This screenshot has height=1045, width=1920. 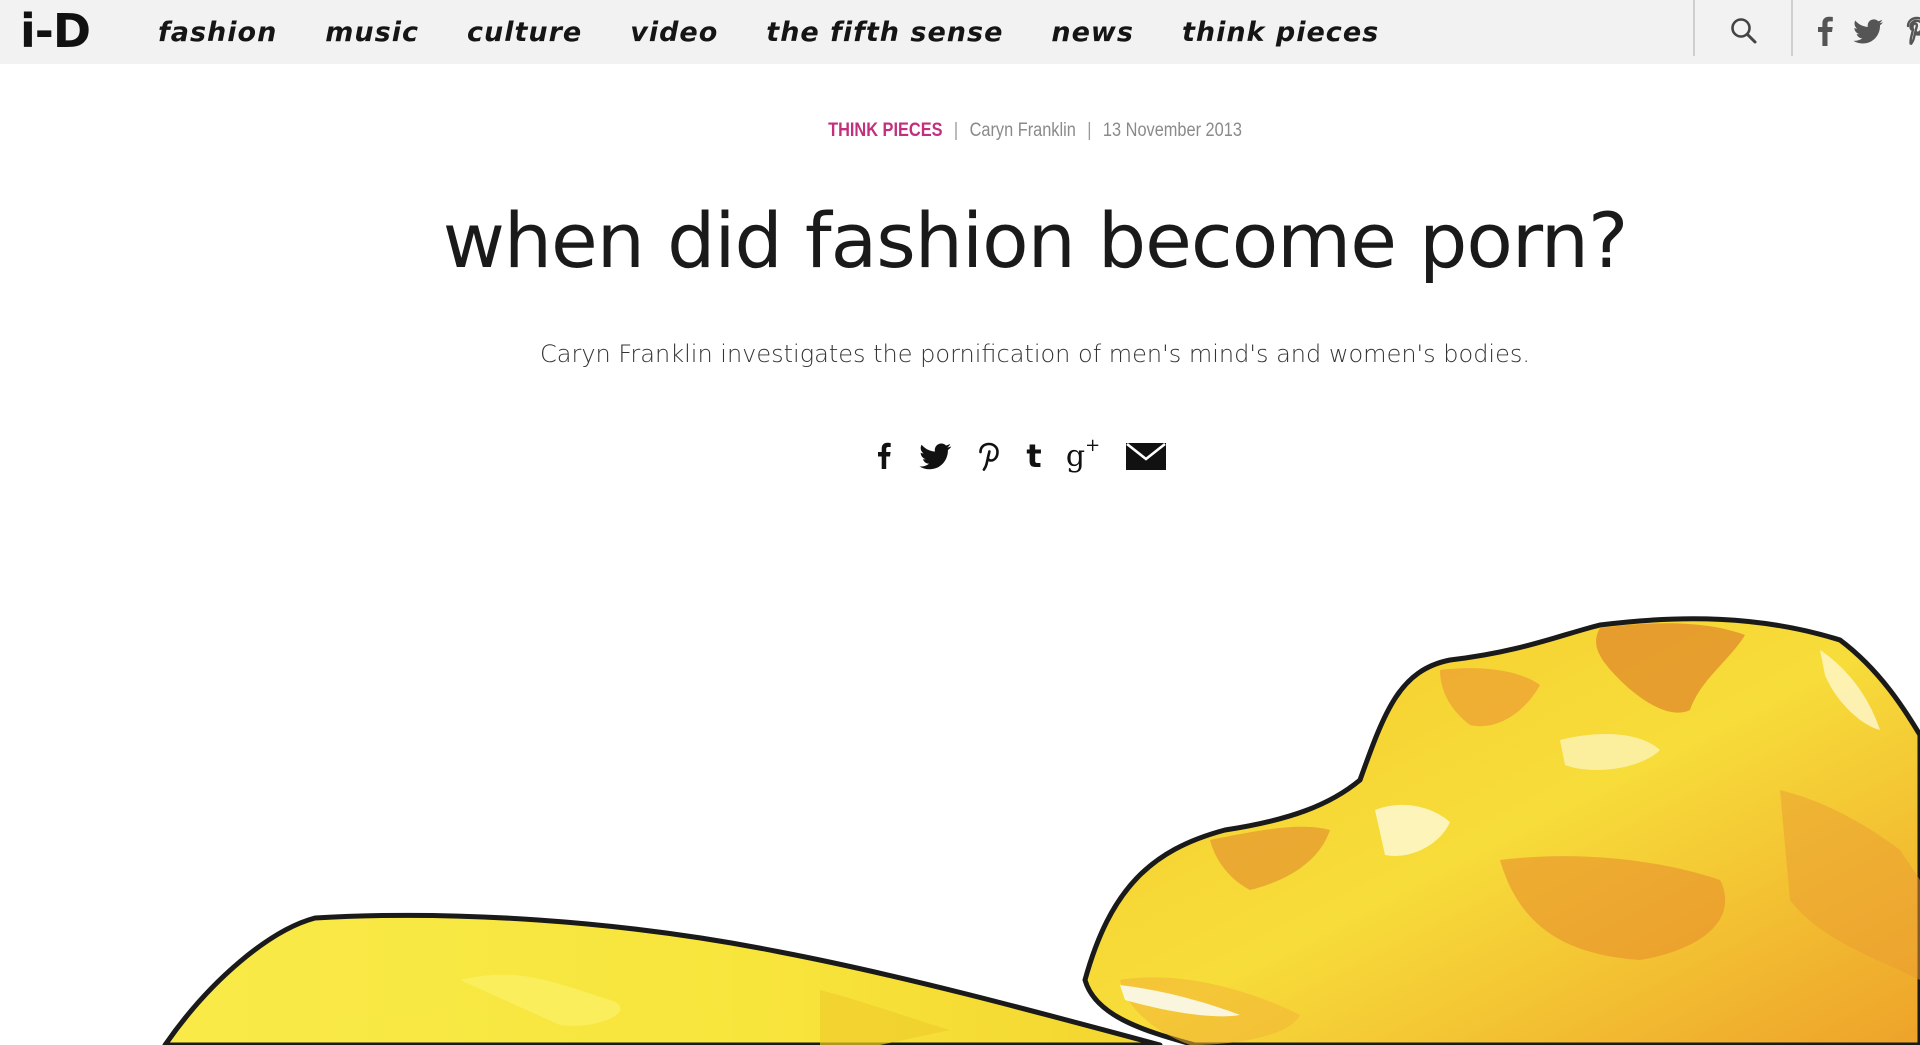 What do you see at coordinates (217, 32) in the screenshot?
I see `nav-item-fashion: fashion` at bounding box center [217, 32].